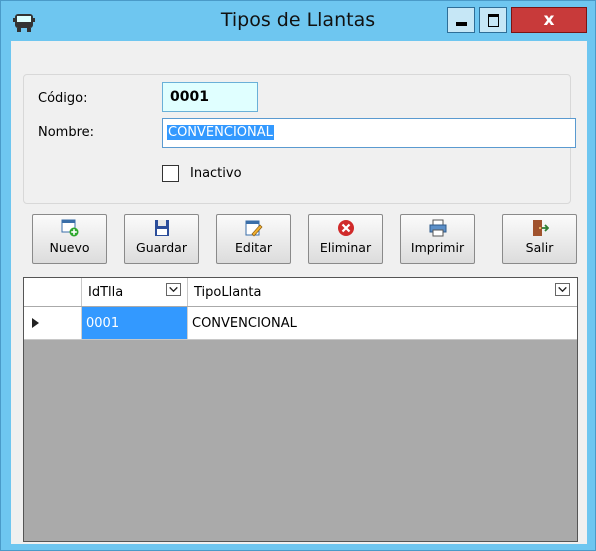 This screenshot has height=551, width=596. What do you see at coordinates (106, 292) in the screenshot?
I see `column-header-idtlla-label: IdTlla` at bounding box center [106, 292].